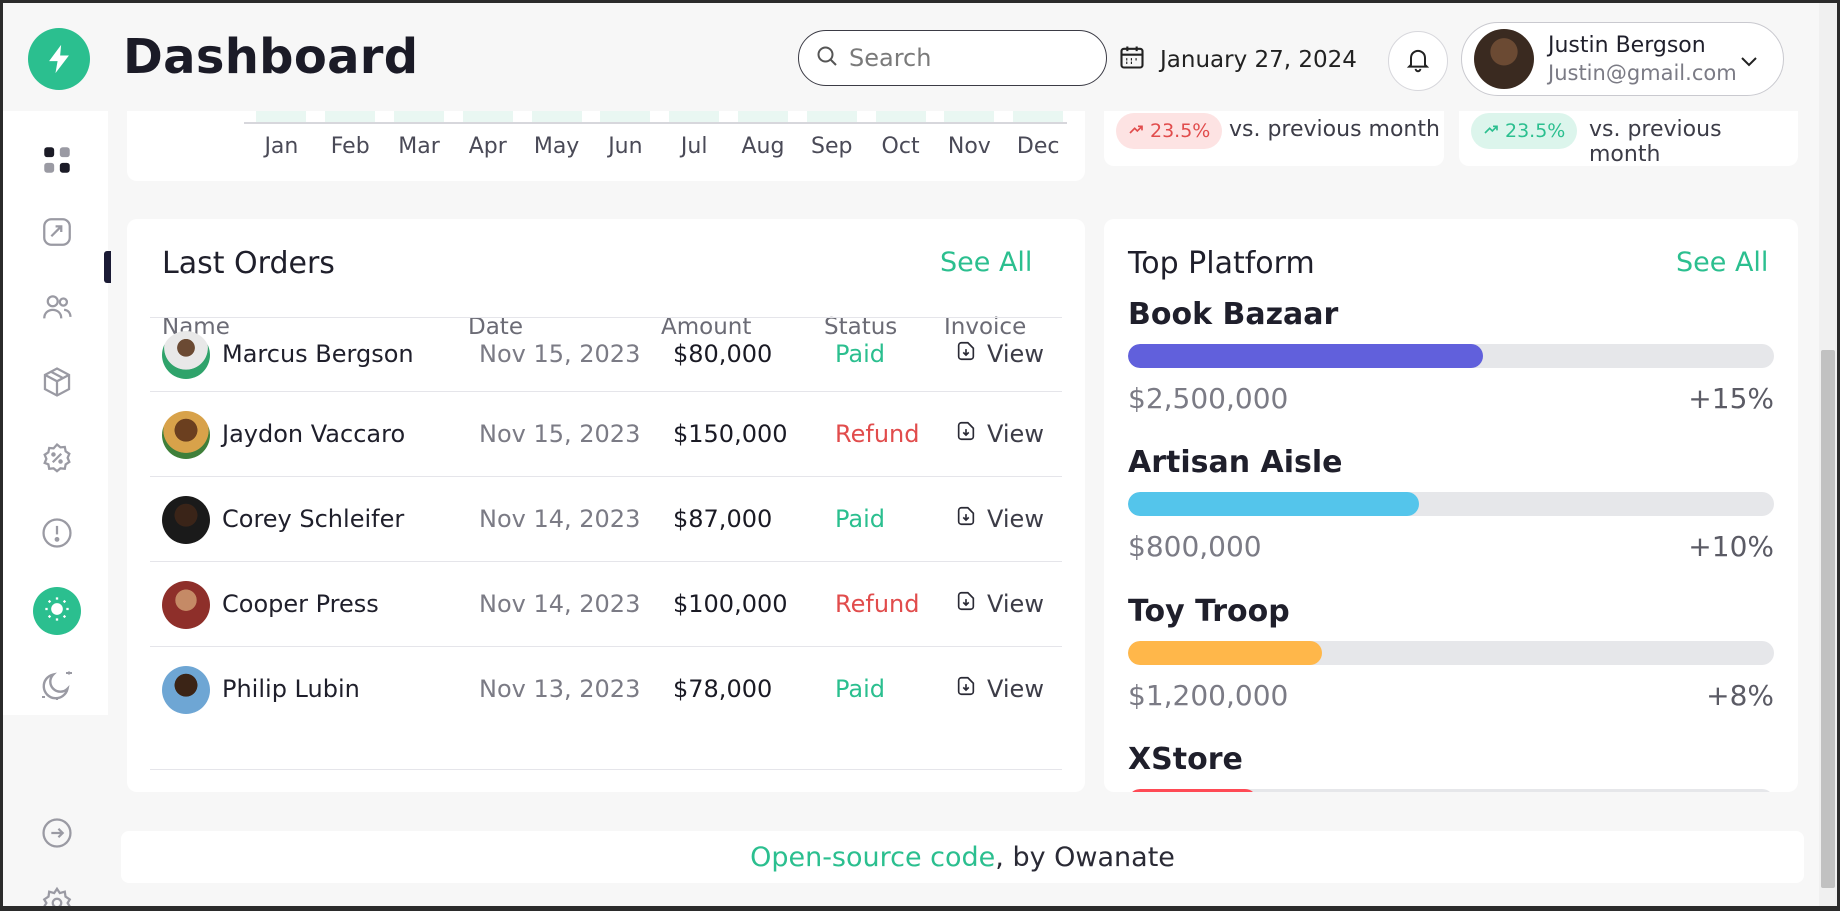 This screenshot has width=1840, height=911. Describe the element at coordinates (59, 59) in the screenshot. I see `logo-lightning-icon` at that location.